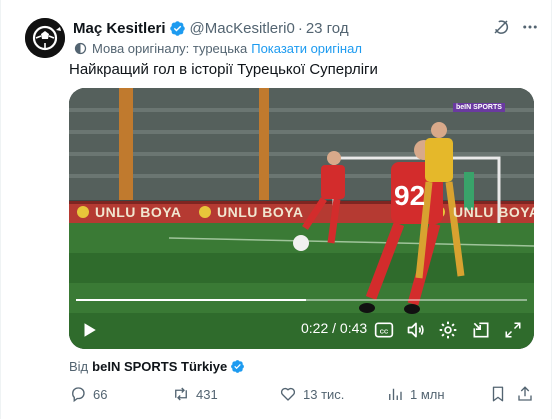 The image size is (557, 419). Describe the element at coordinates (181, 394) in the screenshot. I see `repost-icon` at that location.